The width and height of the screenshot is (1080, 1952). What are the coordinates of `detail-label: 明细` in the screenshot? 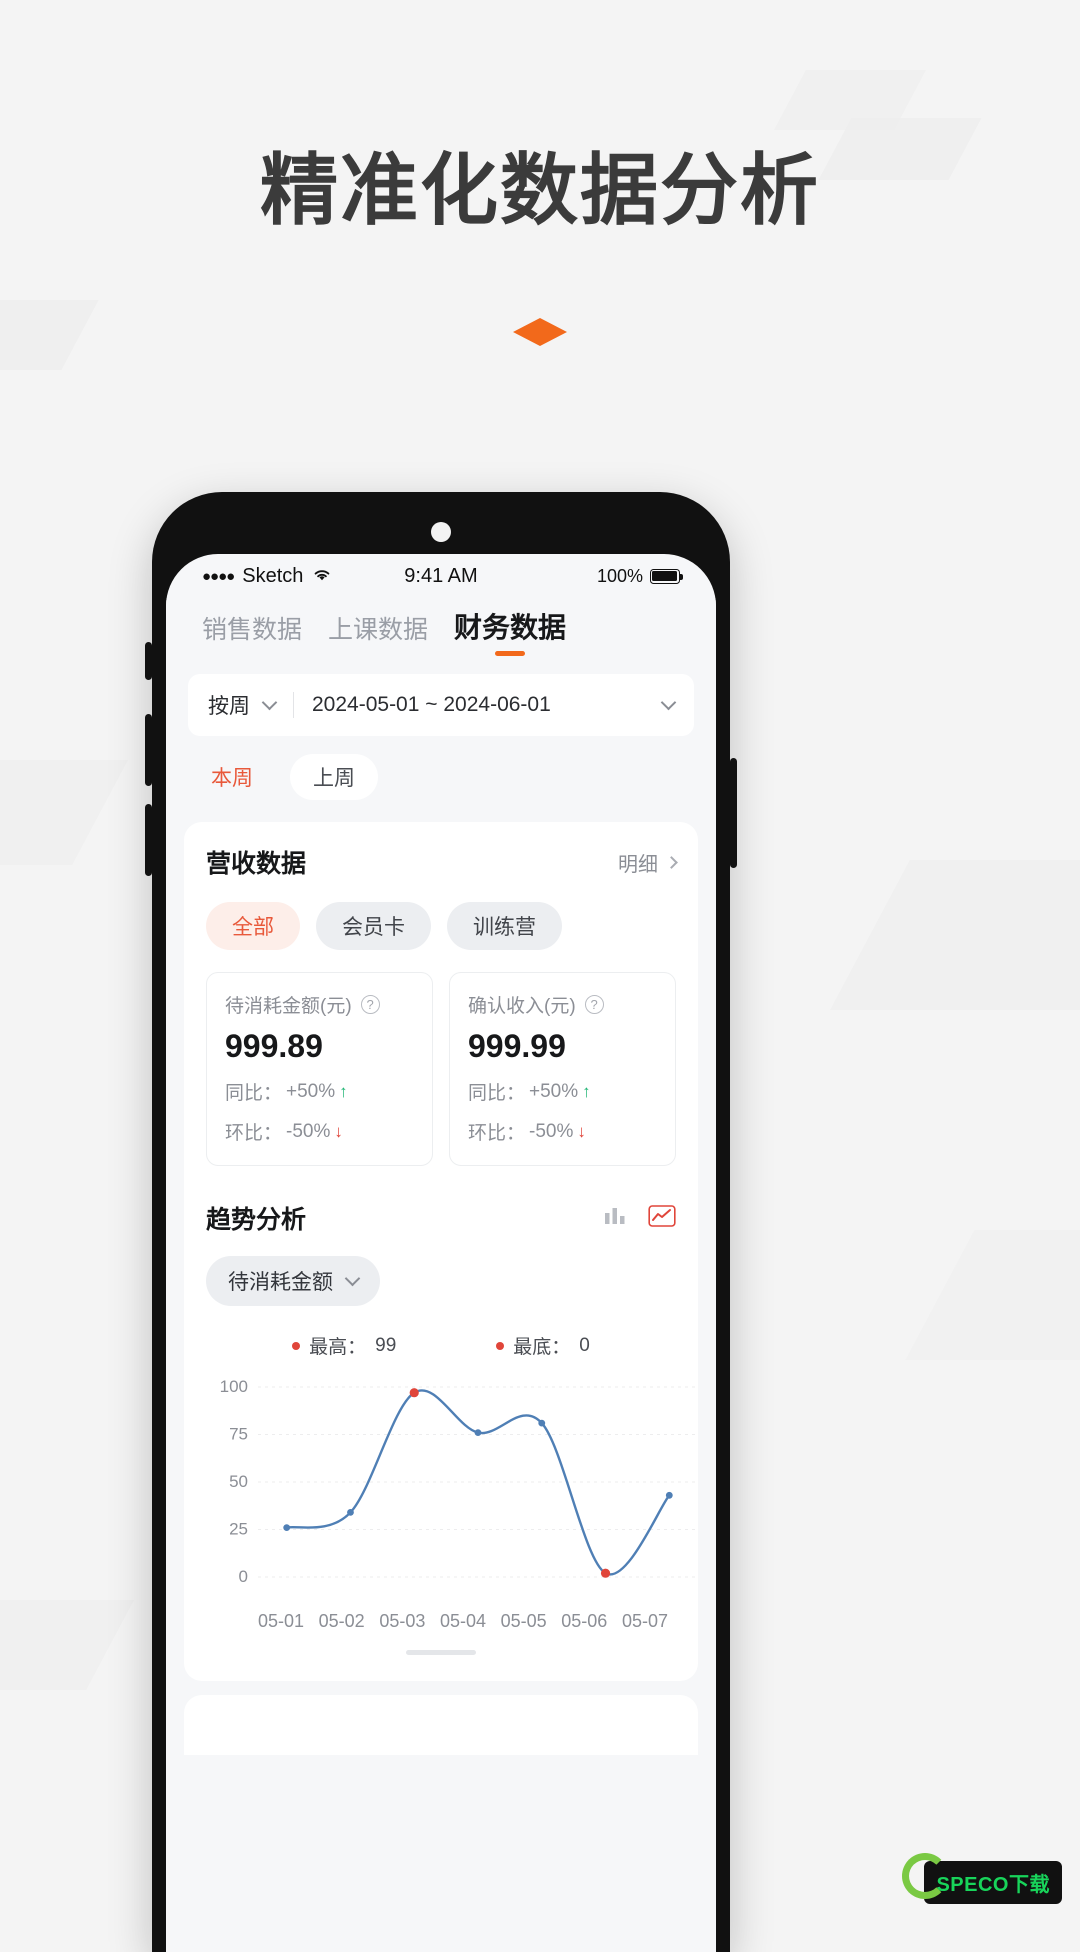 It's located at (638, 864).